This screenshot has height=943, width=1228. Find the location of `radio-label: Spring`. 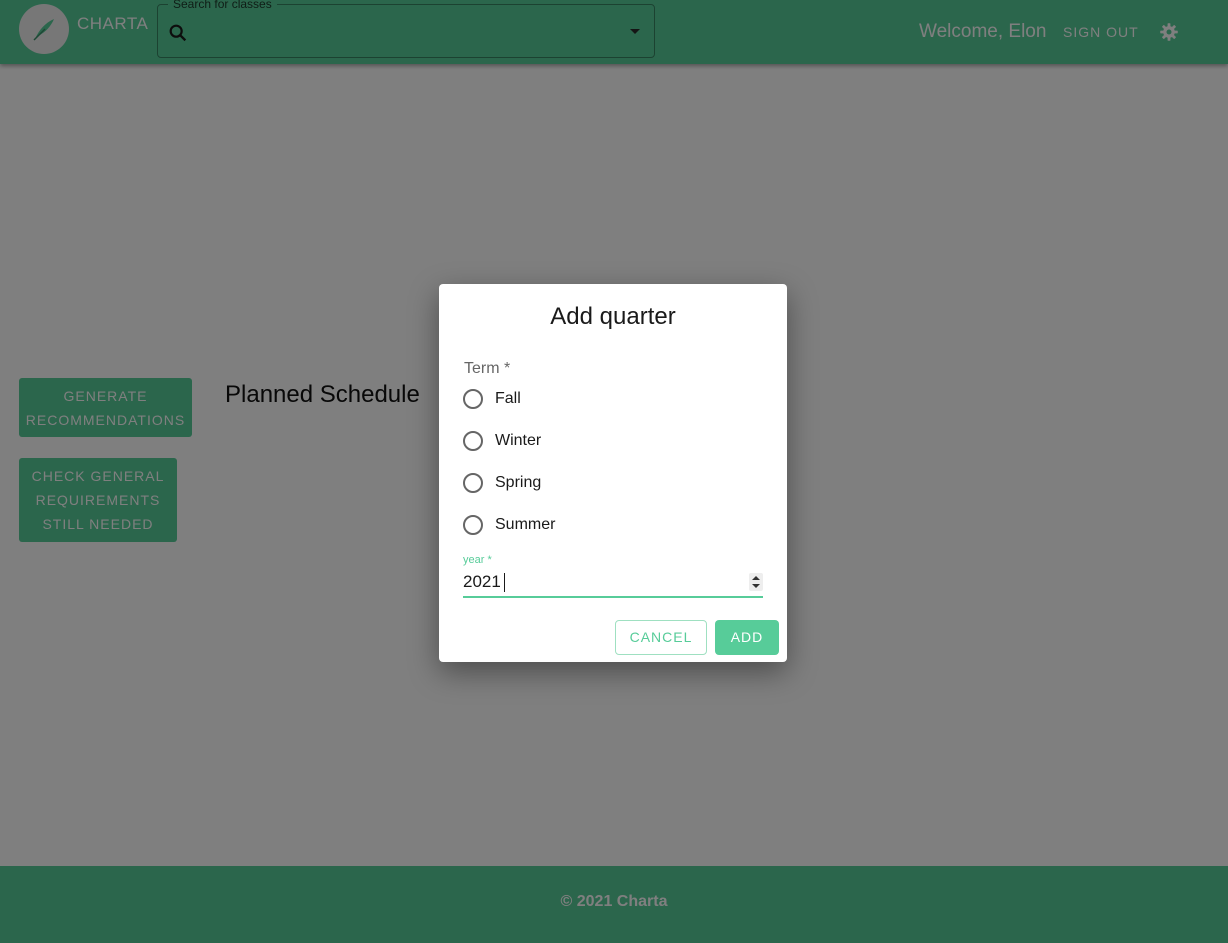

radio-label: Spring is located at coordinates (518, 482).